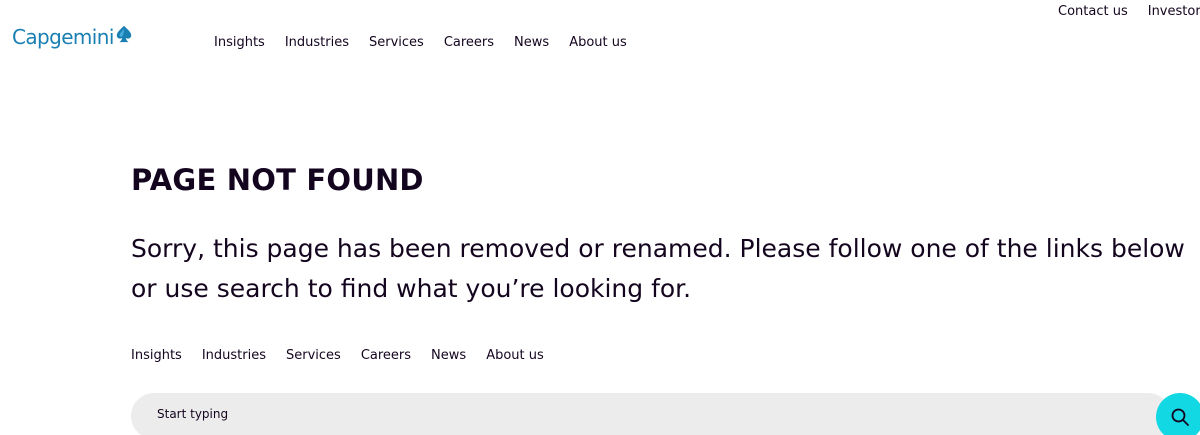  What do you see at coordinates (607, 414) in the screenshot?
I see `search-input` at bounding box center [607, 414].